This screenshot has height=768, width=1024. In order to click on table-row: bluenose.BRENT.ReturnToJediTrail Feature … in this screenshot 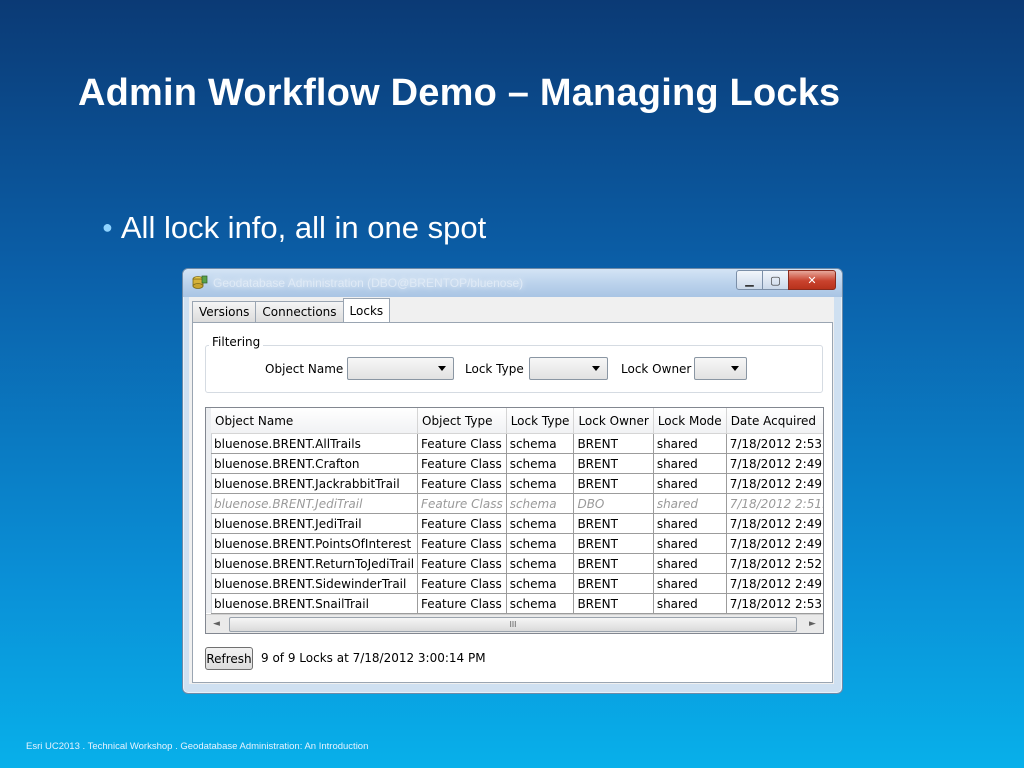, I will do `click(517, 563)`.